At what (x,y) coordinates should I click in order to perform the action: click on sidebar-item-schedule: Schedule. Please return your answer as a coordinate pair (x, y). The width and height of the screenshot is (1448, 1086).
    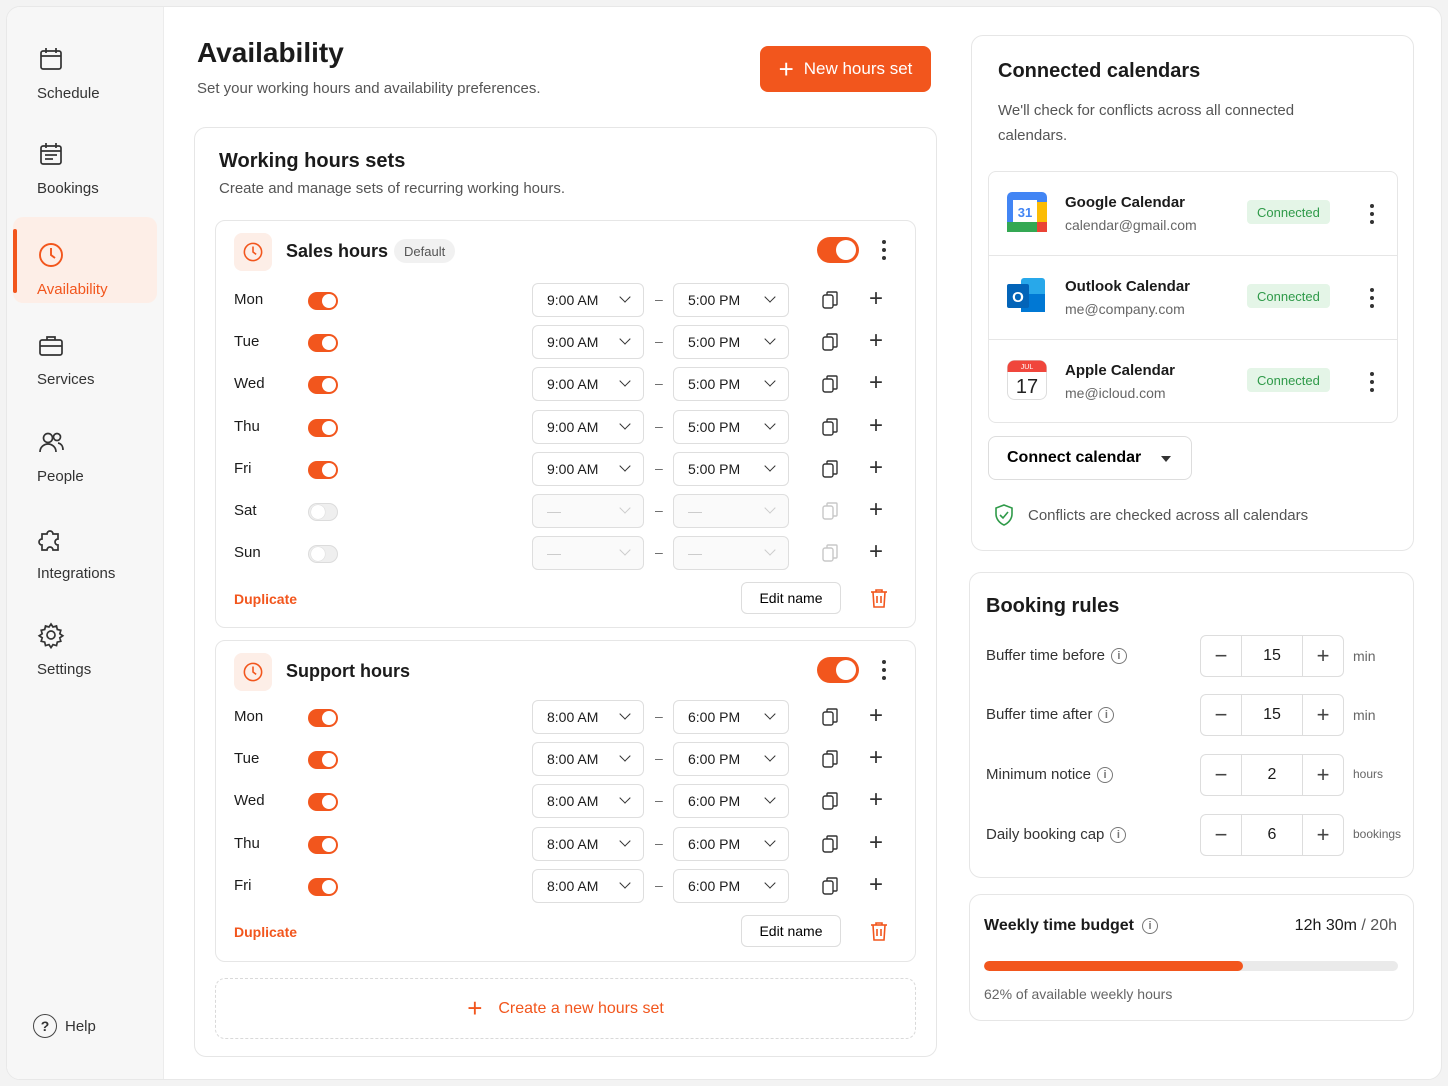
    Looking at the image, I should click on (85, 64).